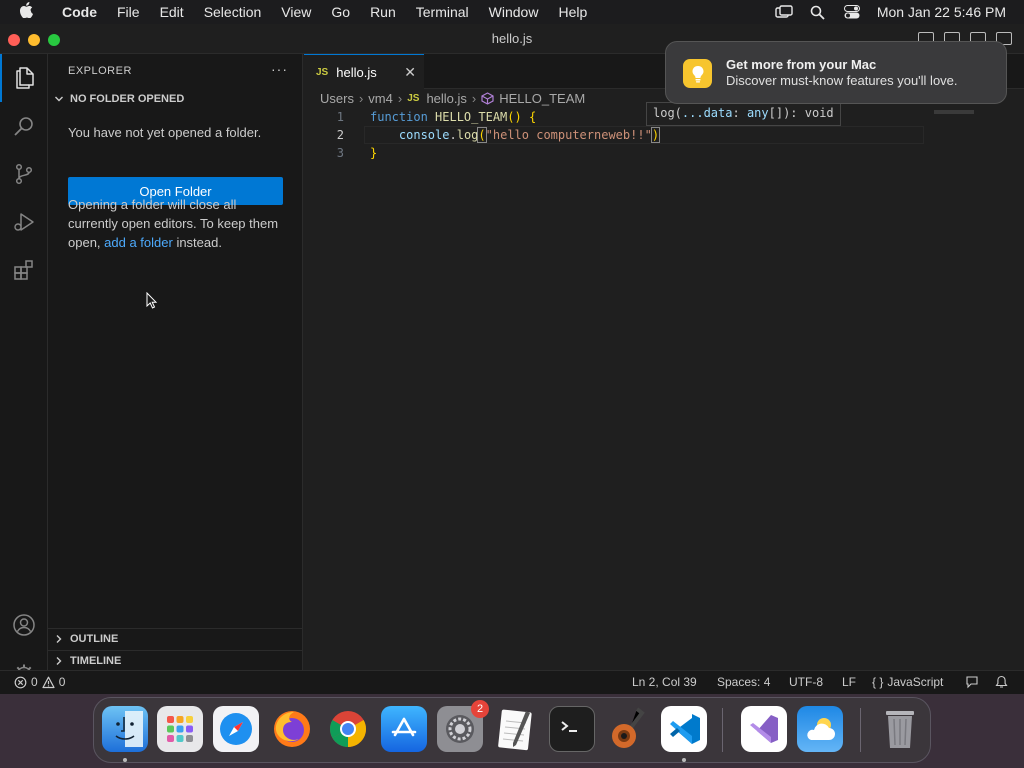  I want to click on spotlight-search-icon, so click(818, 12).